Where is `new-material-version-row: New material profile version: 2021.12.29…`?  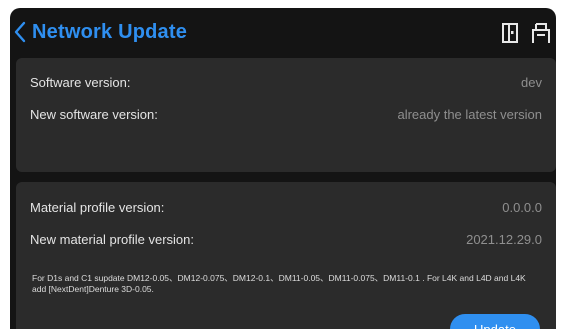 new-material-version-row: New material profile version: 2021.12.29… is located at coordinates (286, 239).